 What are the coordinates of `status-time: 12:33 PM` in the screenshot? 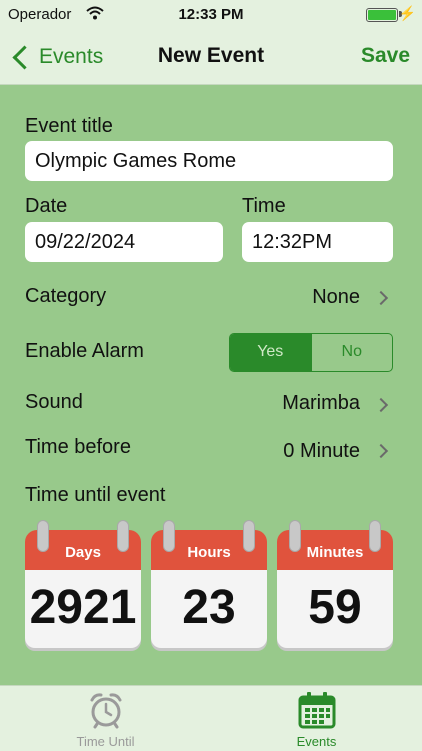 It's located at (211, 14).